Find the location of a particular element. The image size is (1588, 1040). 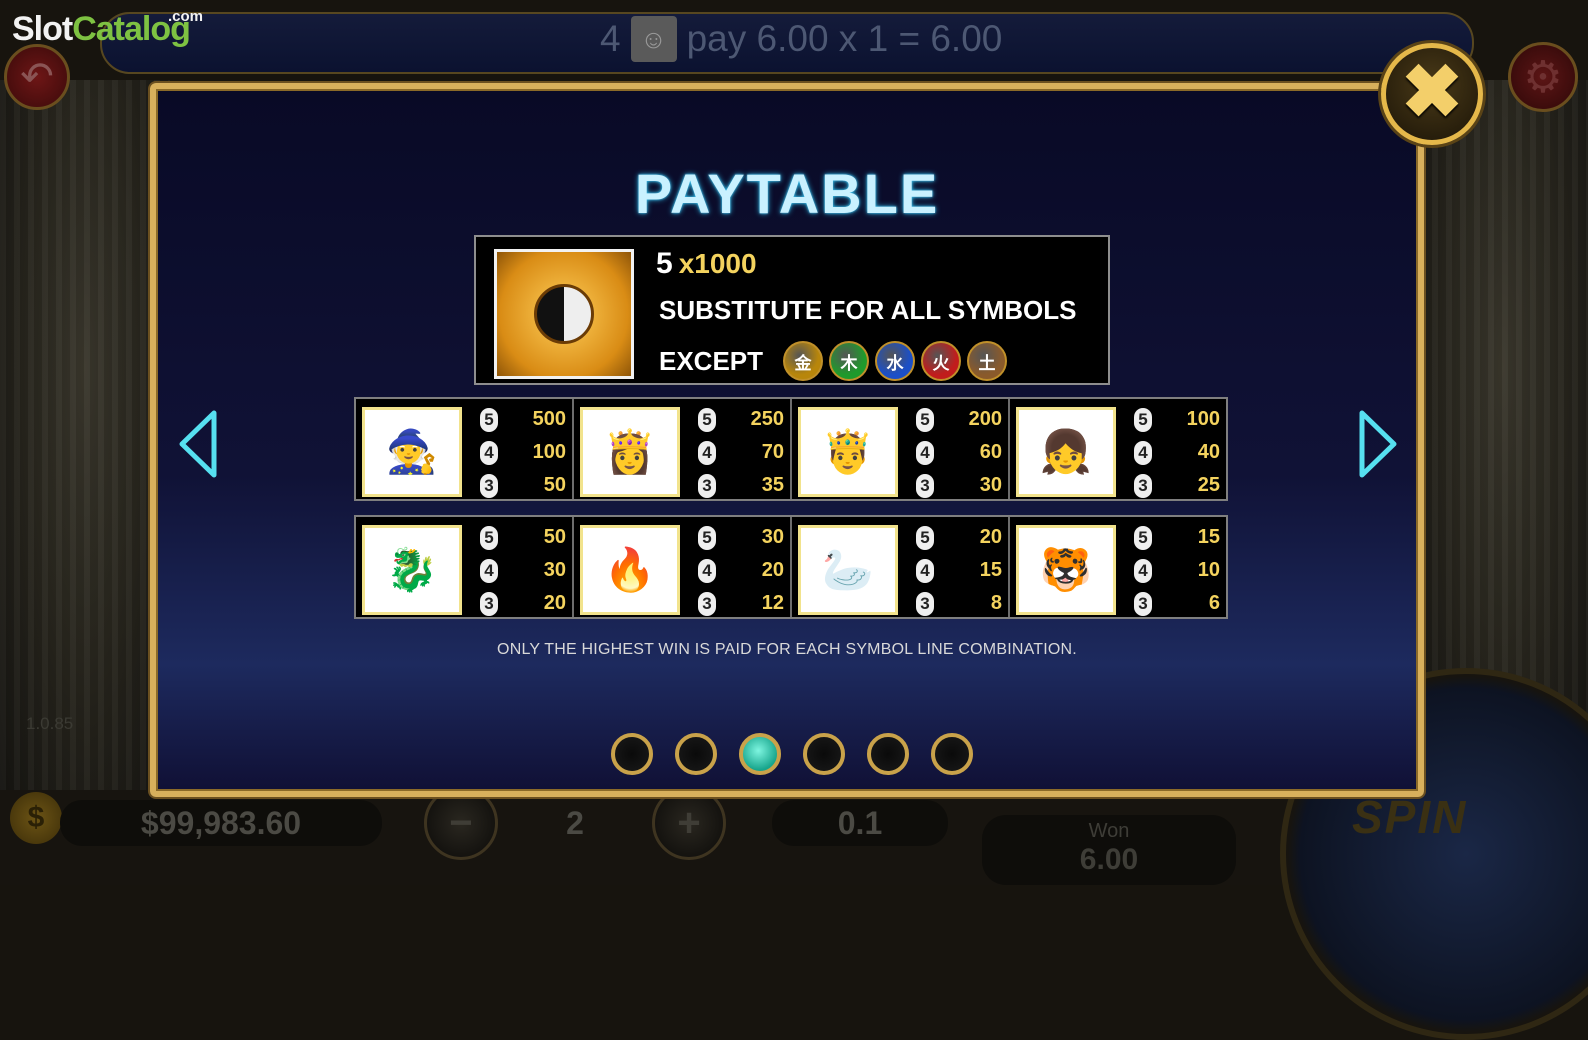

symbol-cell: 🦢 5 20 4 15 3 8 is located at coordinates (901, 567).